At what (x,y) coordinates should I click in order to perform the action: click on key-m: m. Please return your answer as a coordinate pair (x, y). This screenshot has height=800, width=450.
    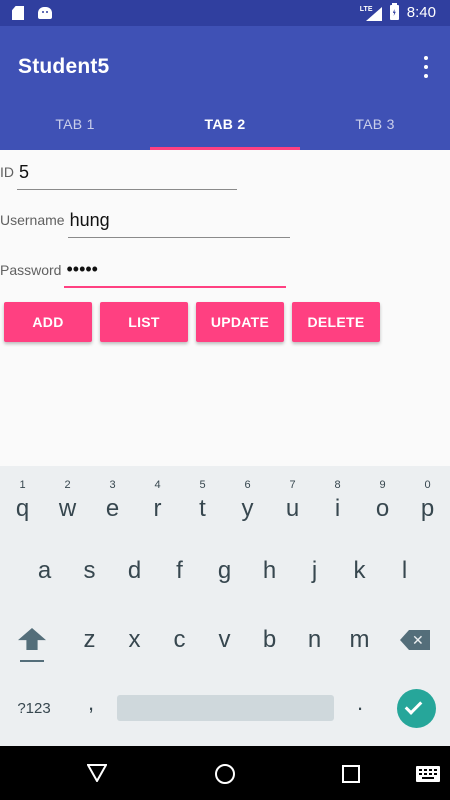
    Looking at the image, I should click on (359, 640).